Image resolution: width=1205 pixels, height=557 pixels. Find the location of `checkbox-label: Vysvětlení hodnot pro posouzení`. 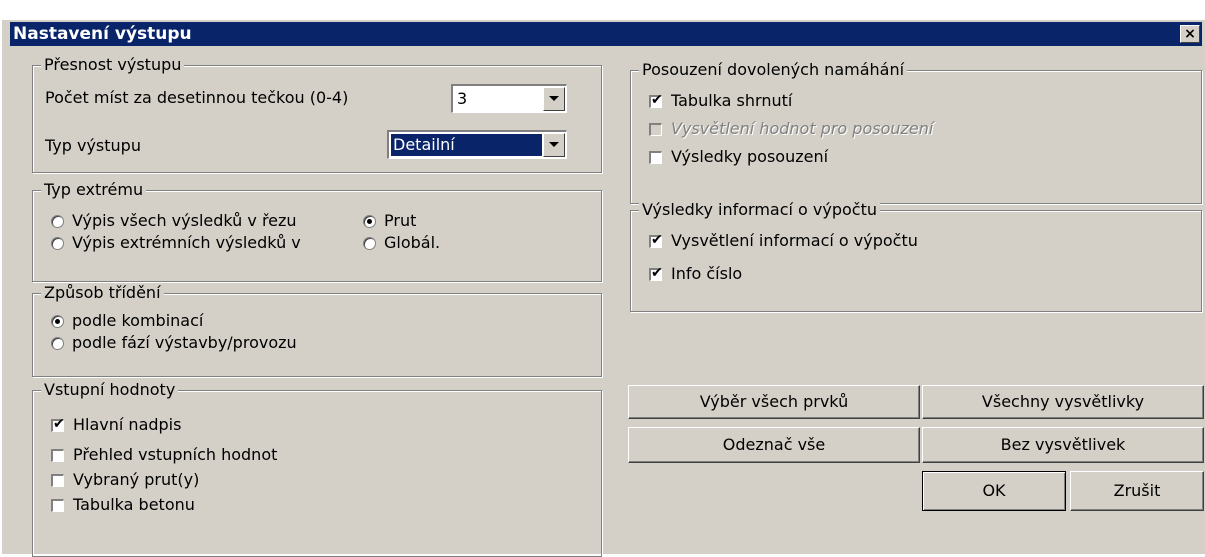

checkbox-label: Vysvětlení hodnot pro posouzení is located at coordinates (802, 128).